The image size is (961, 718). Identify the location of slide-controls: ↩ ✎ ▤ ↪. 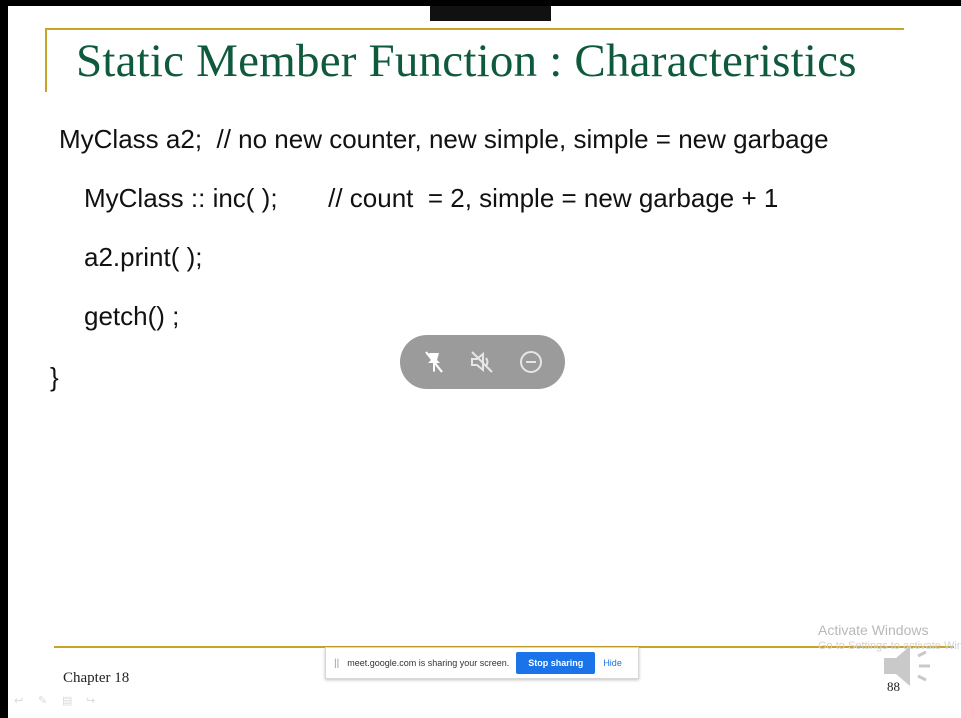
(57, 701).